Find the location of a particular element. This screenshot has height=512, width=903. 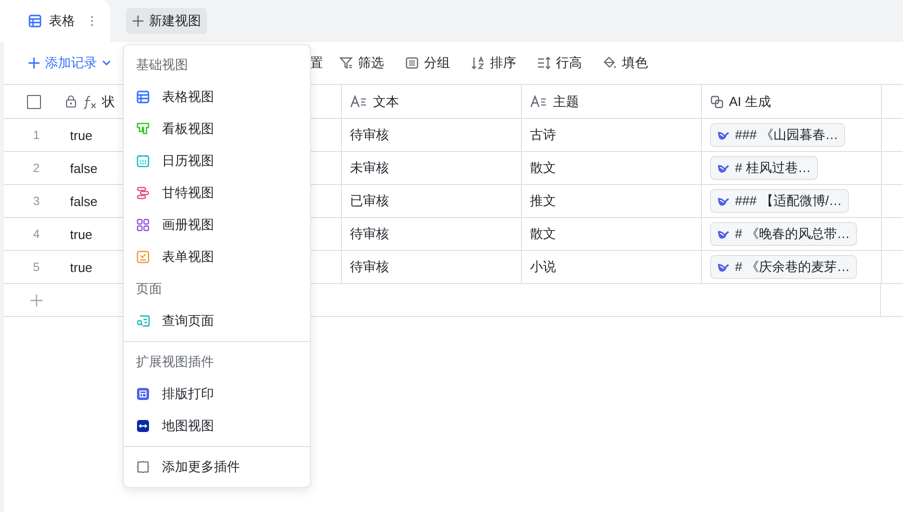

table-cell: 推文 is located at coordinates (612, 201).